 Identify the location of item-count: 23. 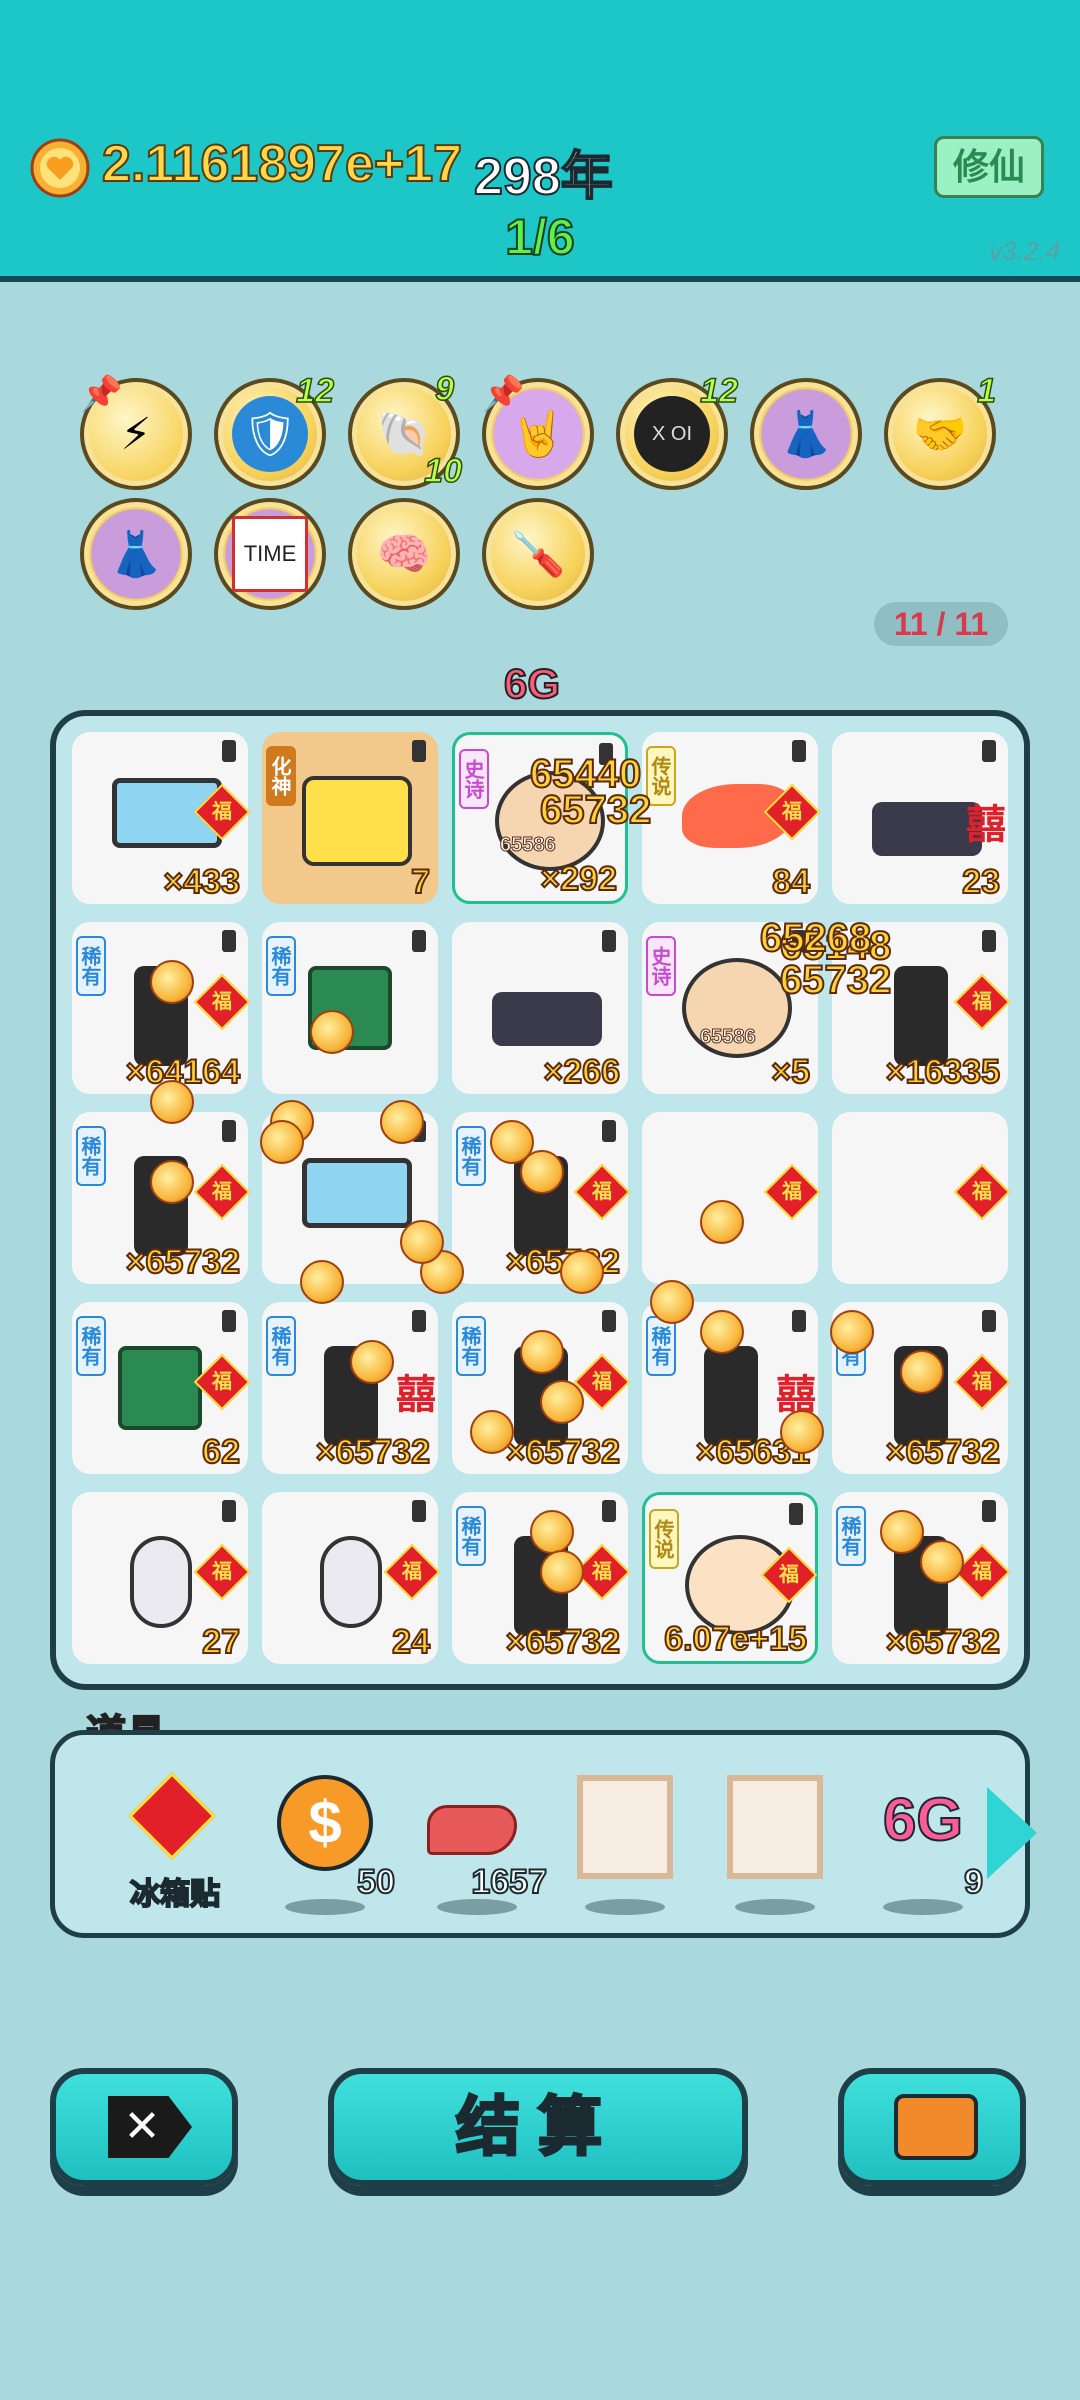
(981, 882).